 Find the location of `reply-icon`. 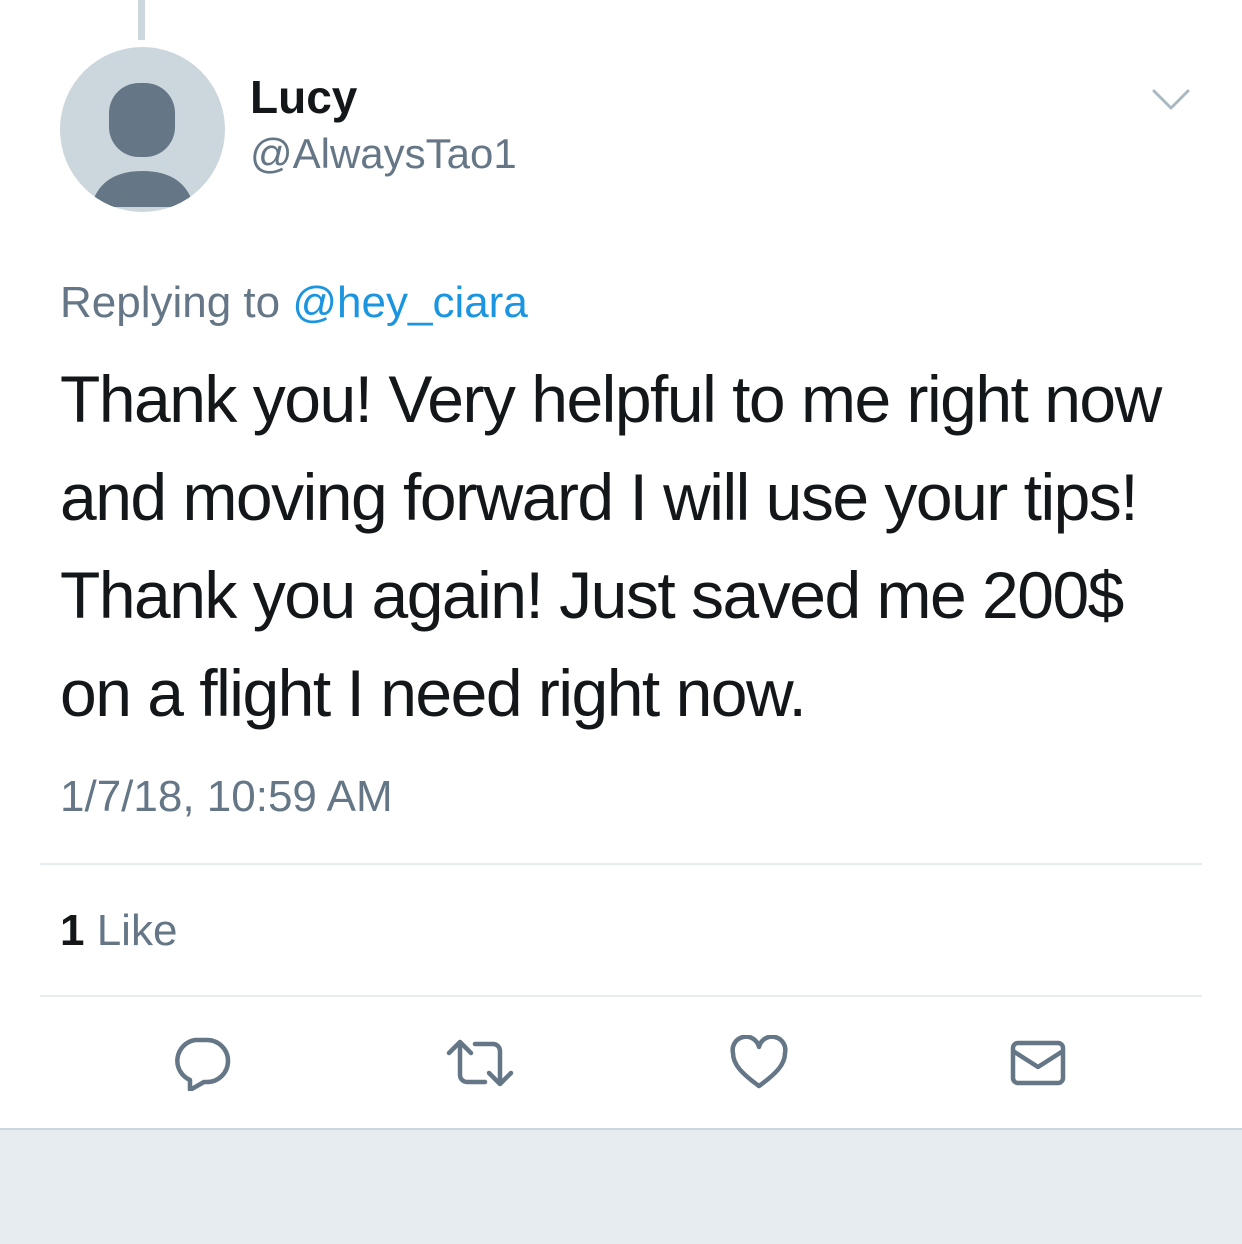

reply-icon is located at coordinates (203, 1064).